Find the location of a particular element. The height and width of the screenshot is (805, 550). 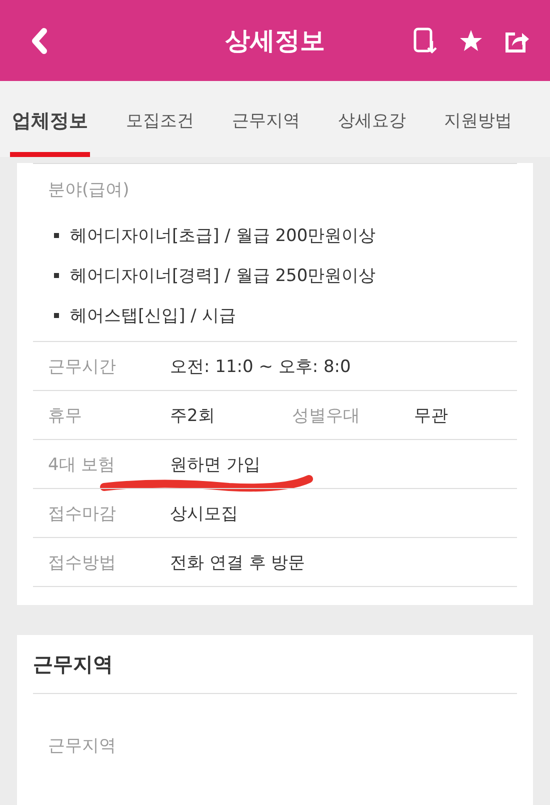

tab: 근무지역 is located at coordinates (266, 119).